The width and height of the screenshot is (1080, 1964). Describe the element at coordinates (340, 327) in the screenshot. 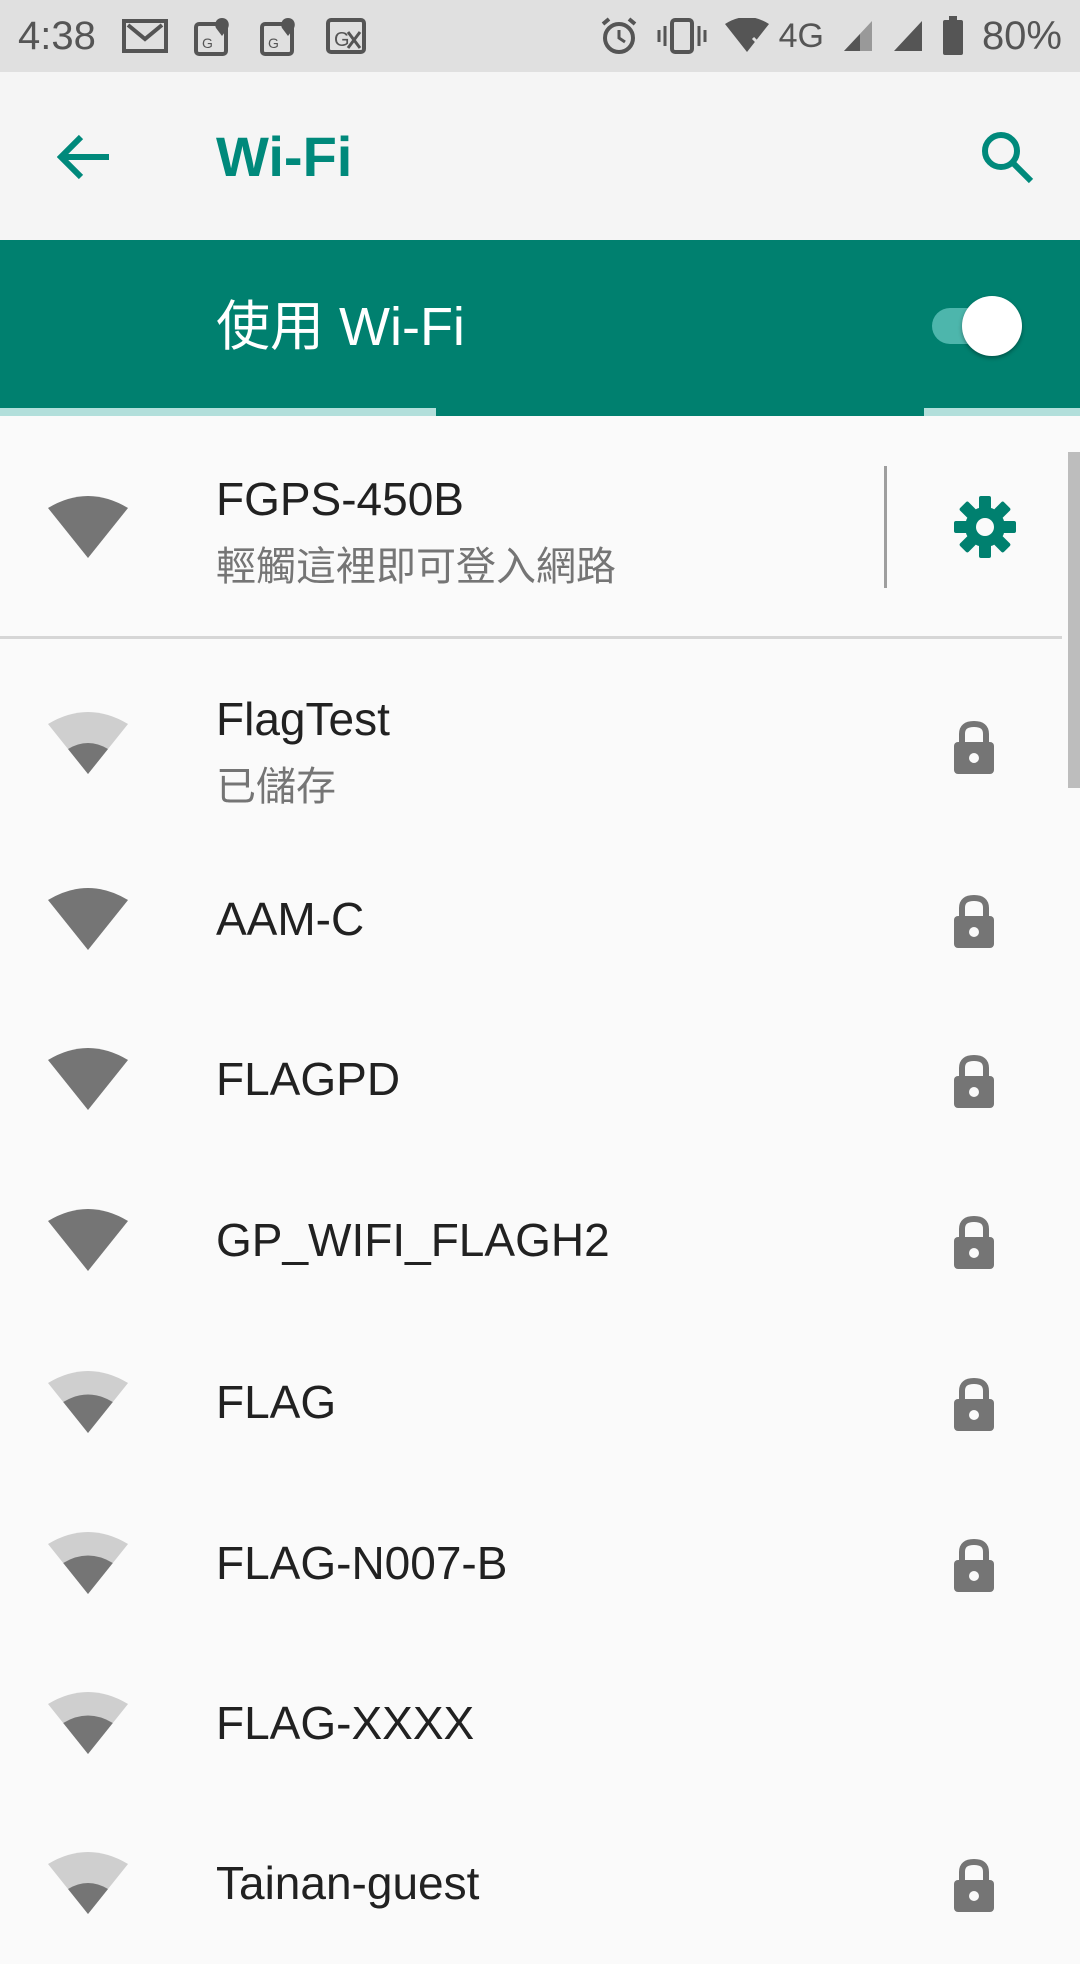

I see `wifi-master-label: 使用 Wi-Fi` at that location.